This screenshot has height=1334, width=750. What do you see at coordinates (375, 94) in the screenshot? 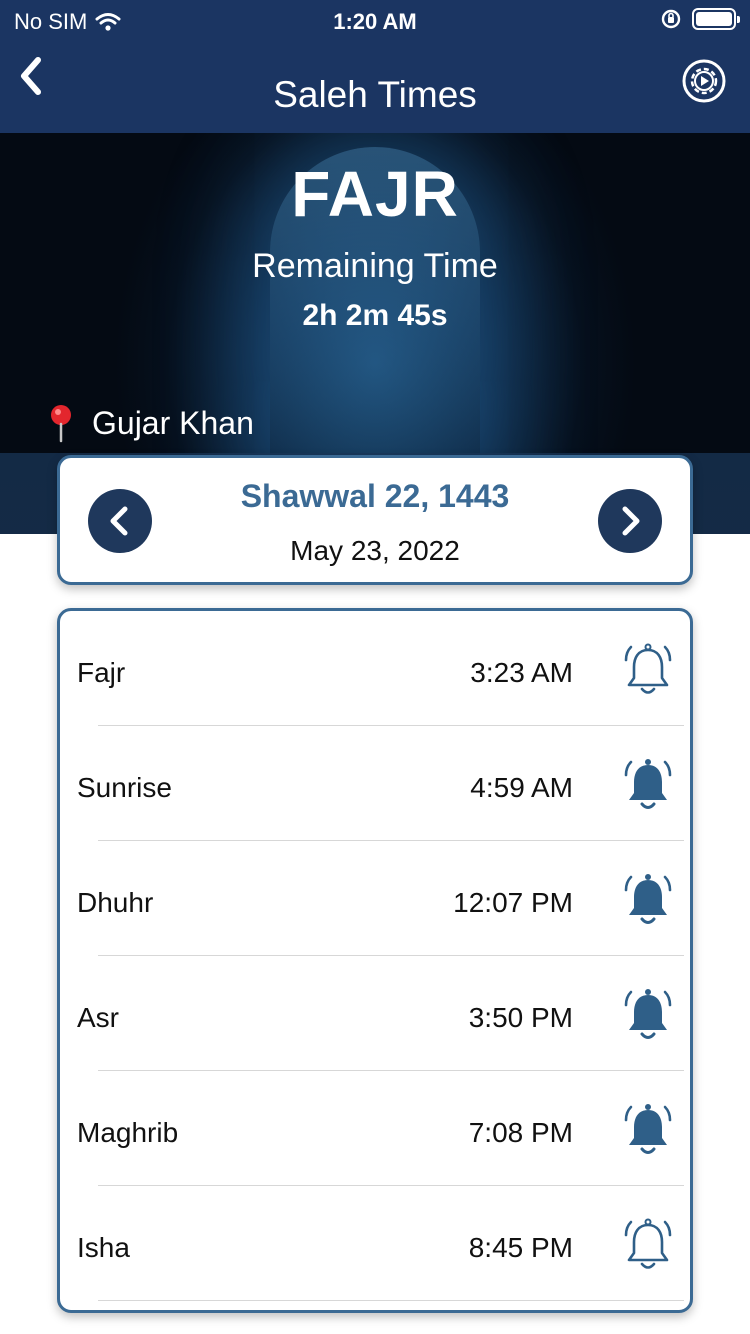
I see `page-title: Saleh Times` at bounding box center [375, 94].